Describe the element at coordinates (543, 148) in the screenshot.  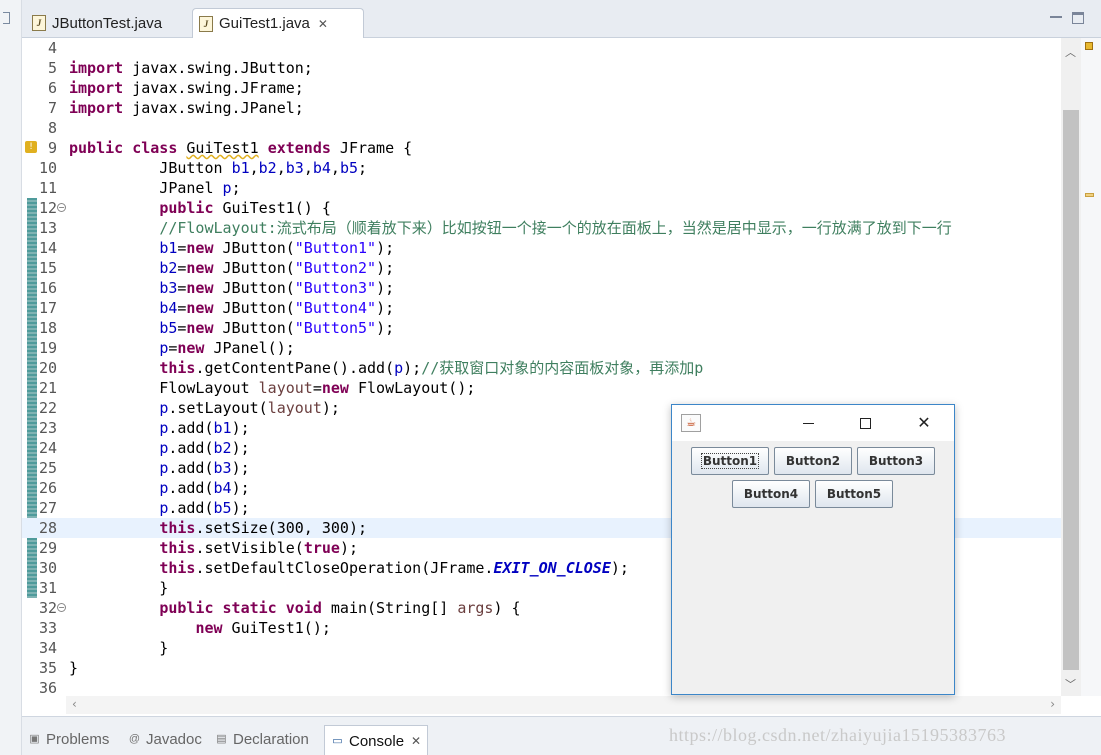
I see `code-line: 9 public class GuiTest1 extends JFrame {` at that location.